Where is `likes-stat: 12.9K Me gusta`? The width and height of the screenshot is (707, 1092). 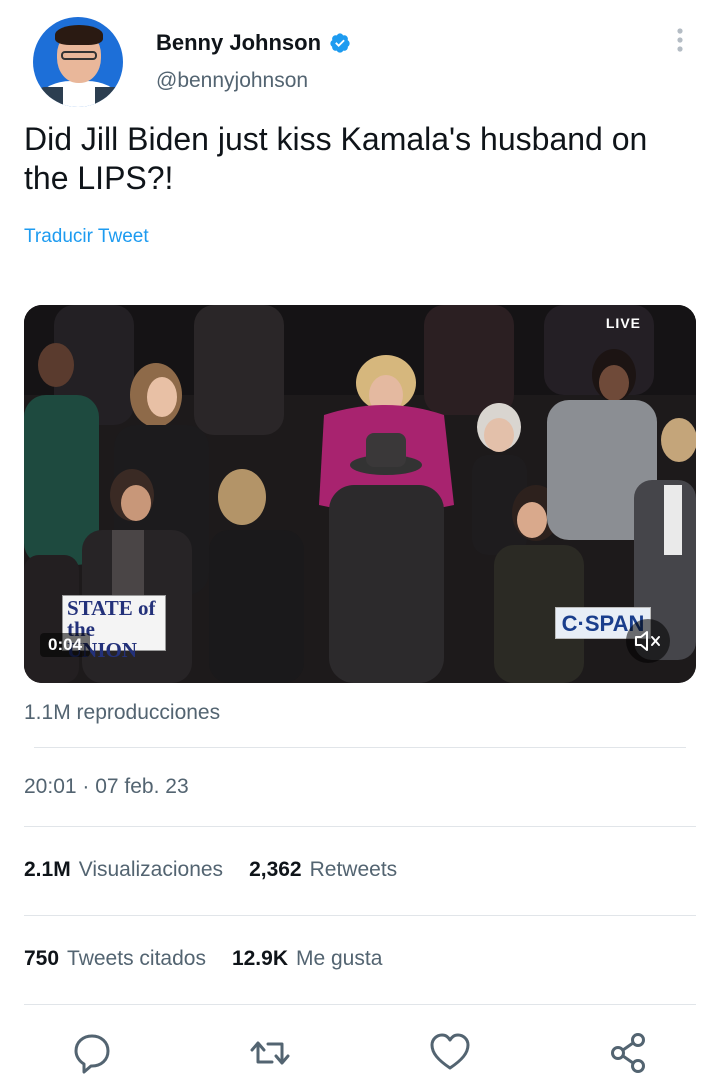
likes-stat: 12.9K Me gusta is located at coordinates (307, 959).